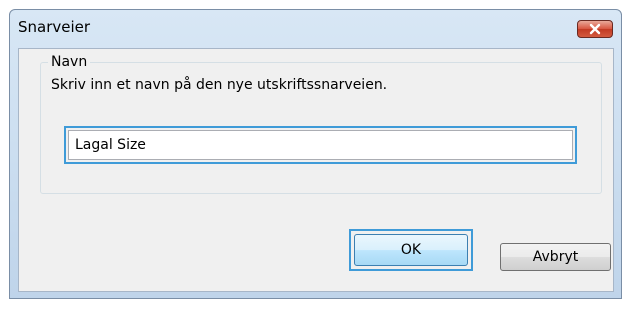  Describe the element at coordinates (69, 62) in the screenshot. I see `group-legend: Navn` at that location.